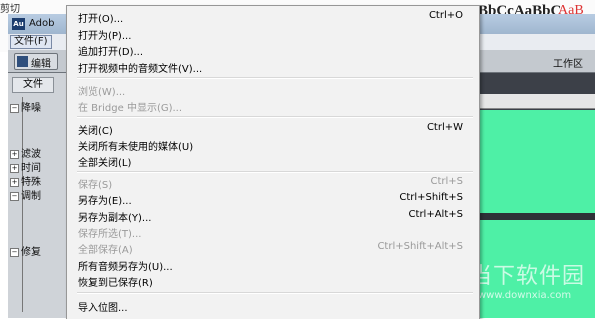 The image size is (595, 319). Describe the element at coordinates (25, 152) in the screenshot. I see `tree-item: + 滤波` at that location.